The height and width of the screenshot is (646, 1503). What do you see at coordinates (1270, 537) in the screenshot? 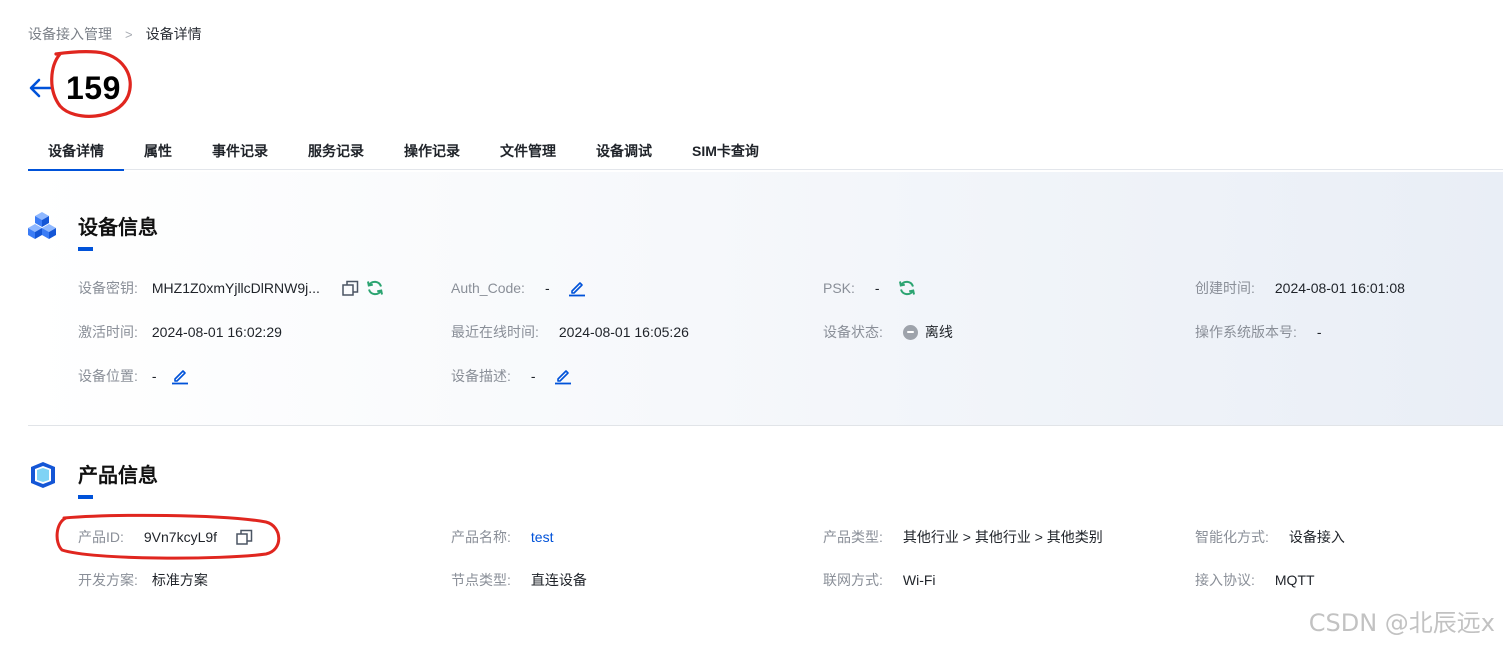
I see `smart-mode-field: 智能化方式: 设备接入` at bounding box center [1270, 537].